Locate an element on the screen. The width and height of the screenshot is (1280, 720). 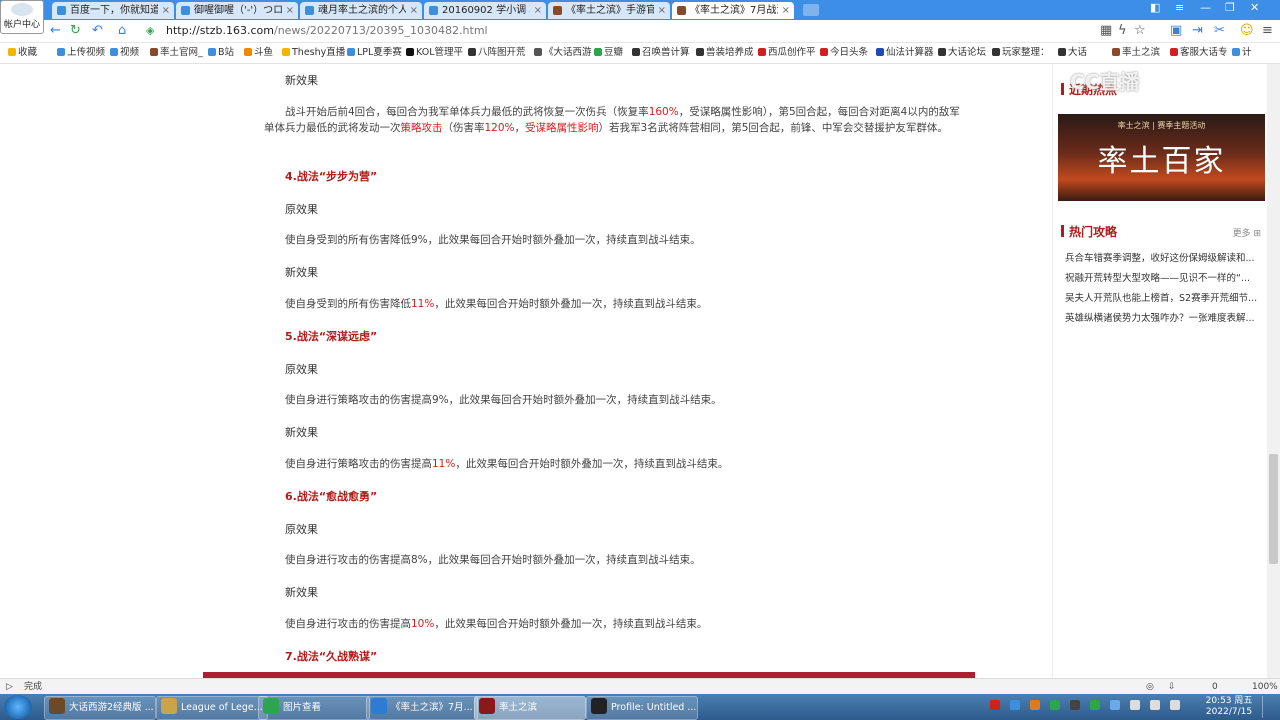
restore-icon: ❐ is located at coordinates (1230, 7).